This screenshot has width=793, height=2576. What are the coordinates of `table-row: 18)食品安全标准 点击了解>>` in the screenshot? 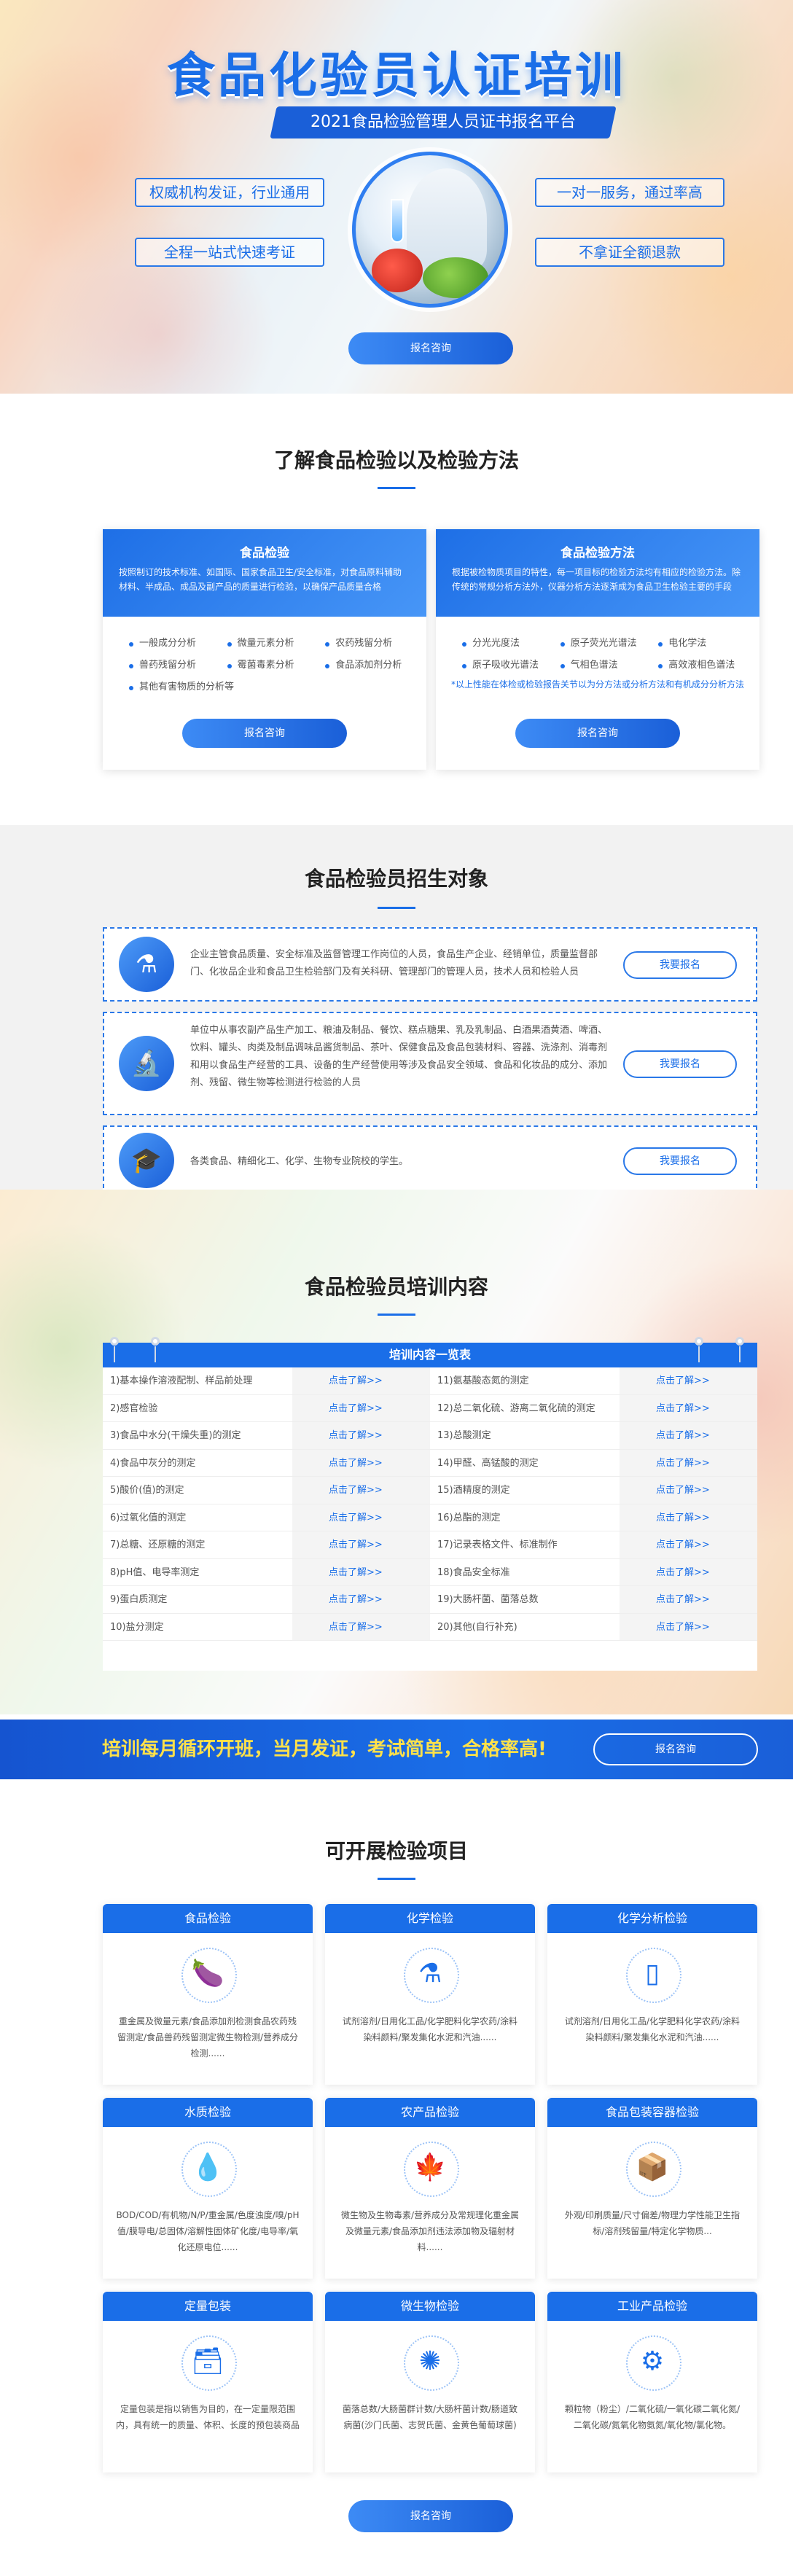 It's located at (594, 1572).